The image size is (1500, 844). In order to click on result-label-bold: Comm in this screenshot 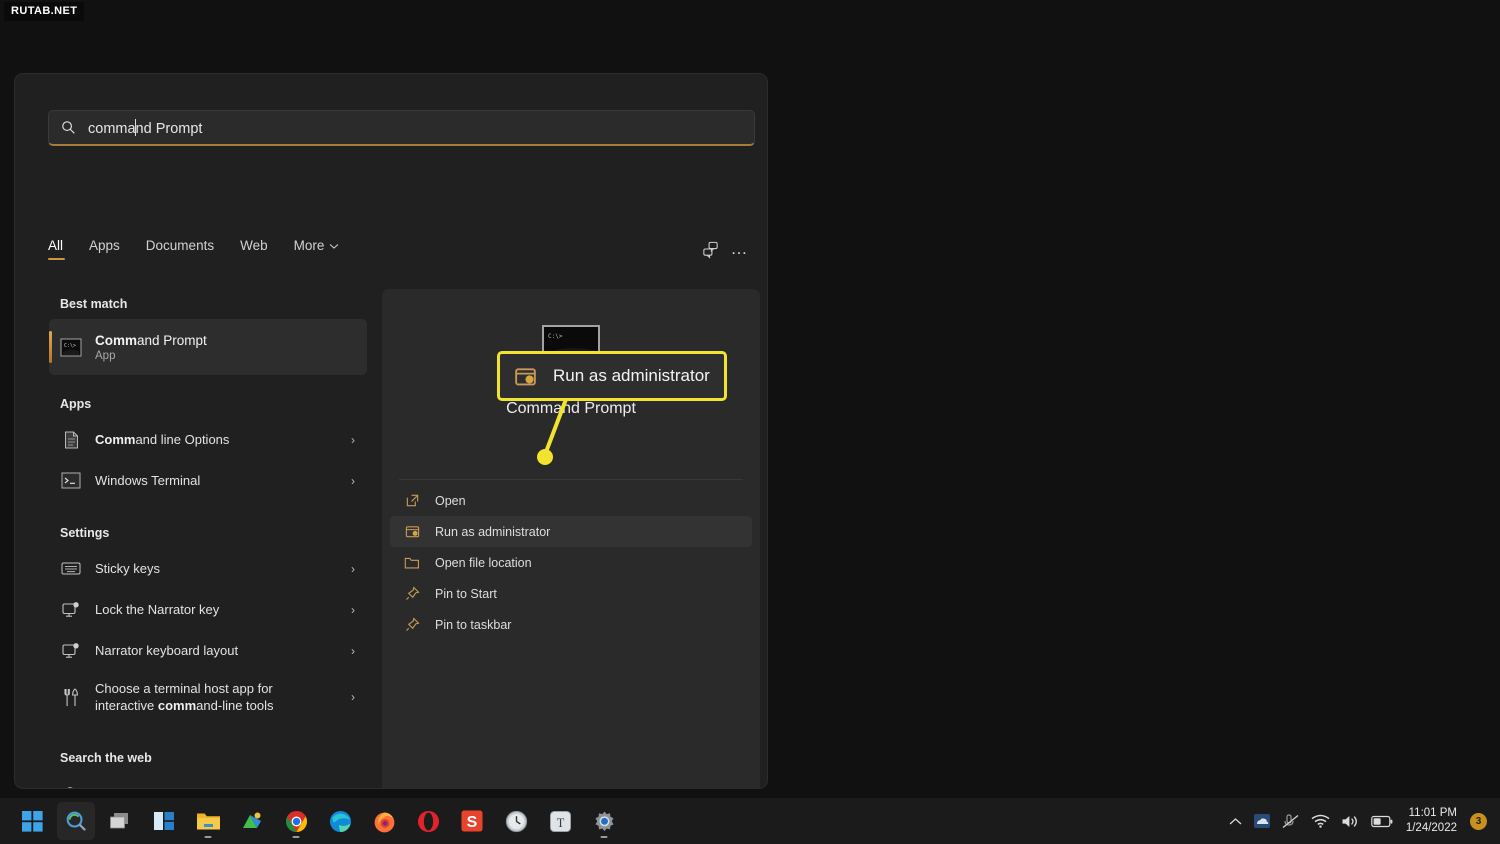, I will do `click(115, 439)`.